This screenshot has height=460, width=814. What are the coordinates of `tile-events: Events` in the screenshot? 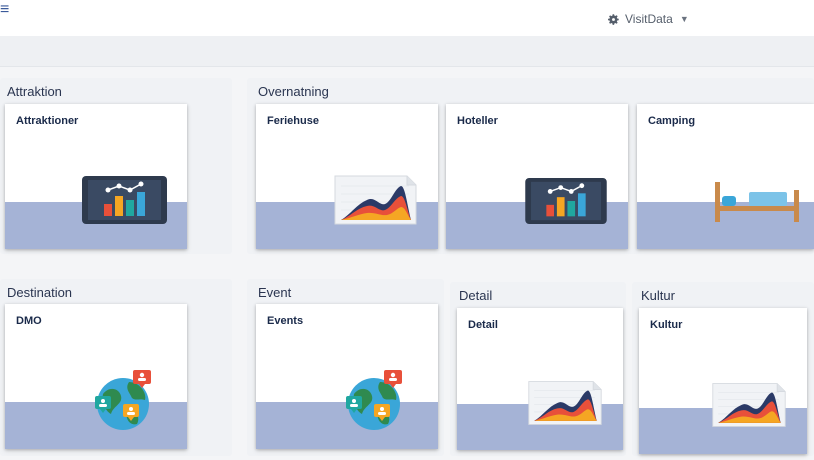 It's located at (347, 376).